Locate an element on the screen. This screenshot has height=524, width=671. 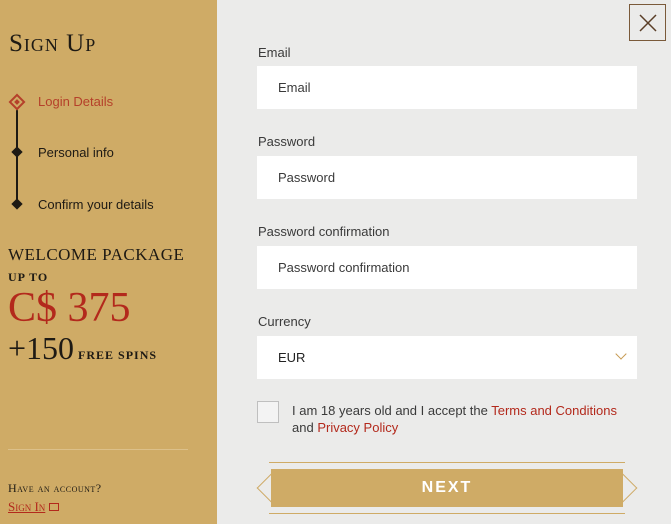
password-field is located at coordinates (447, 177).